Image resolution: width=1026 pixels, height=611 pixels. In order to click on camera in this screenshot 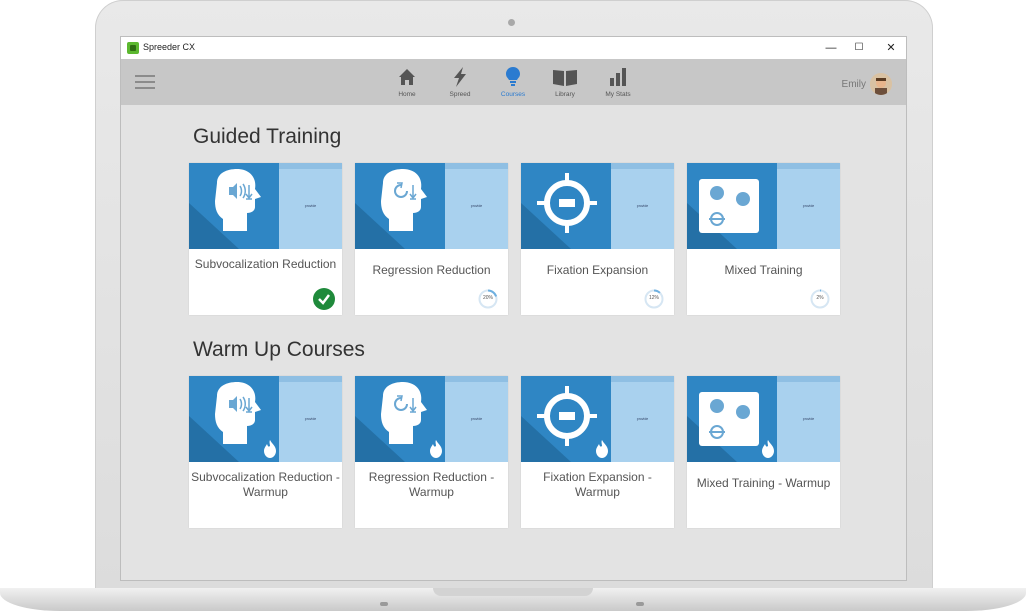, I will do `click(511, 22)`.